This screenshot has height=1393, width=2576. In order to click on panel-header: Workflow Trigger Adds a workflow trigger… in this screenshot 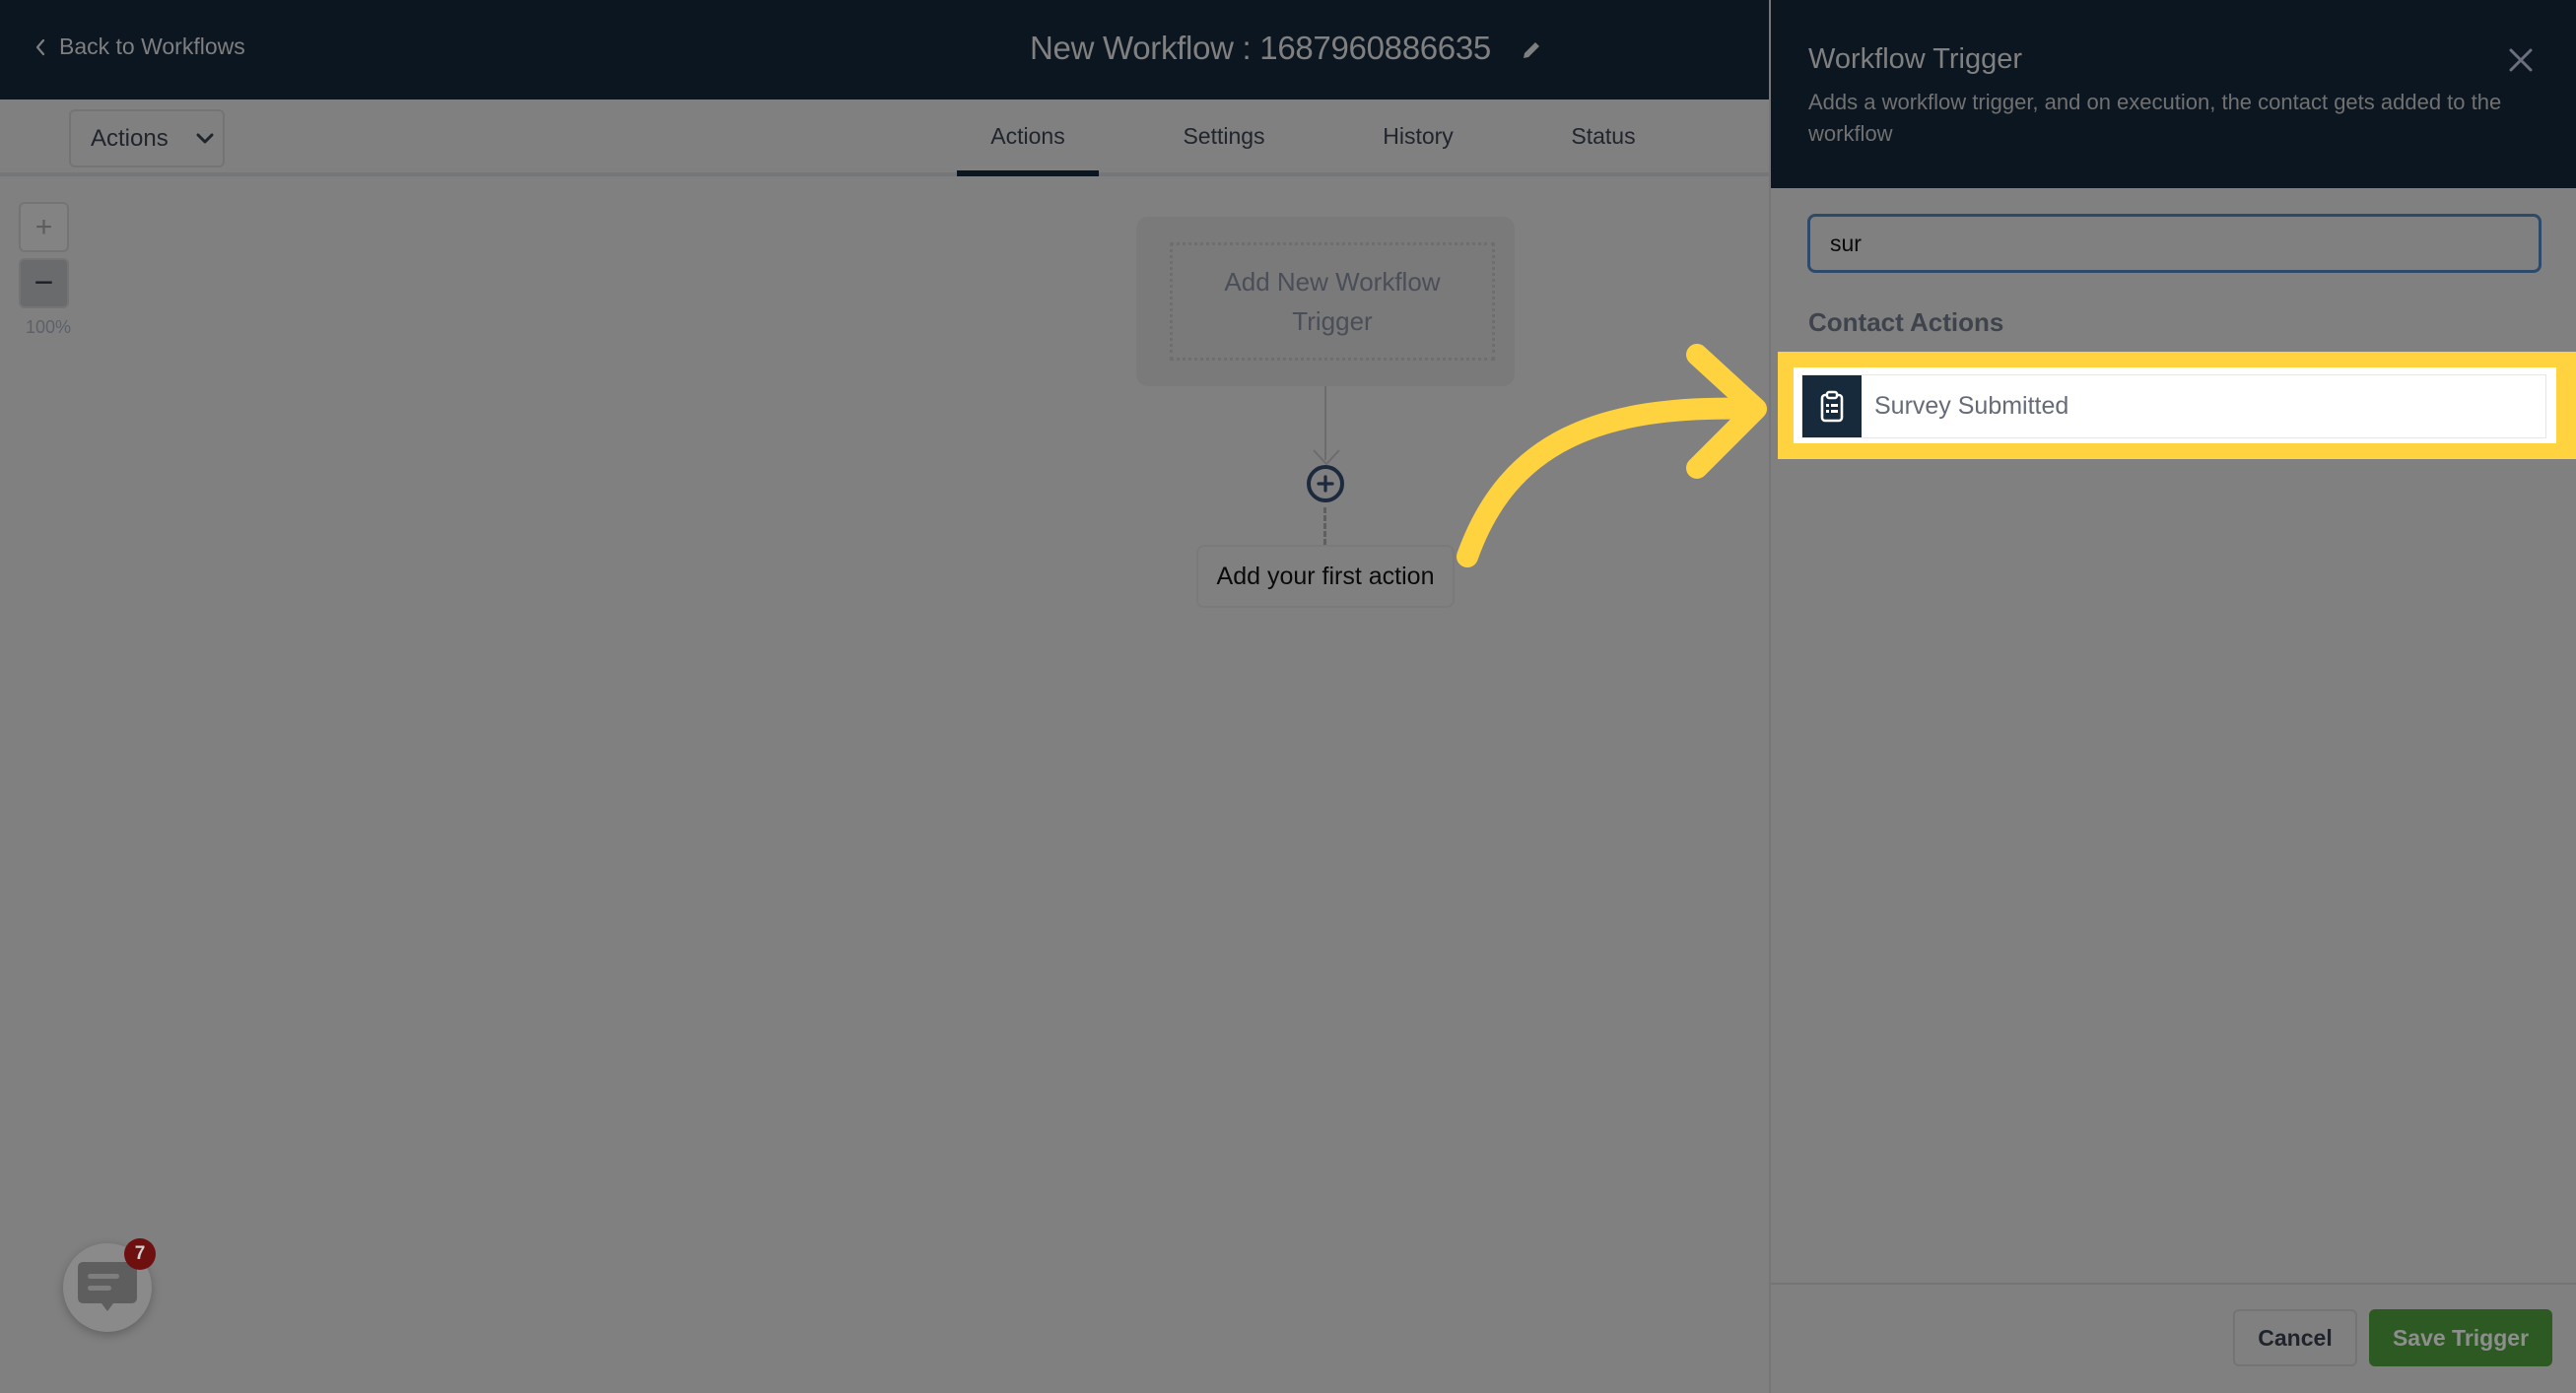, I will do `click(2173, 94)`.